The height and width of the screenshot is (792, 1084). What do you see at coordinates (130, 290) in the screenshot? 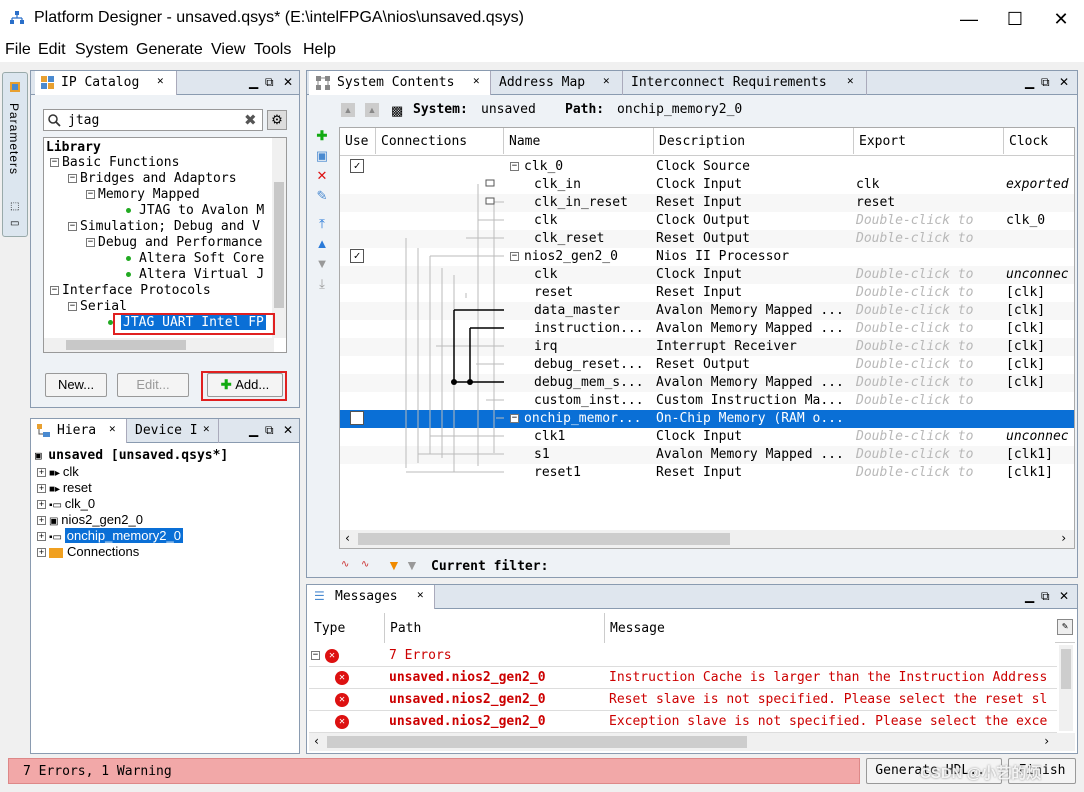
I see `tree-interface-protocols: − Interface Protocols` at bounding box center [130, 290].